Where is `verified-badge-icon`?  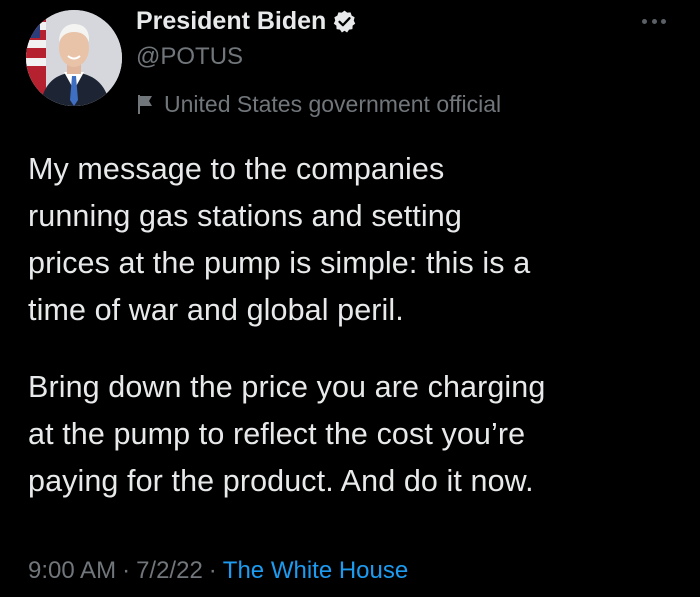
verified-badge-icon is located at coordinates (344, 21).